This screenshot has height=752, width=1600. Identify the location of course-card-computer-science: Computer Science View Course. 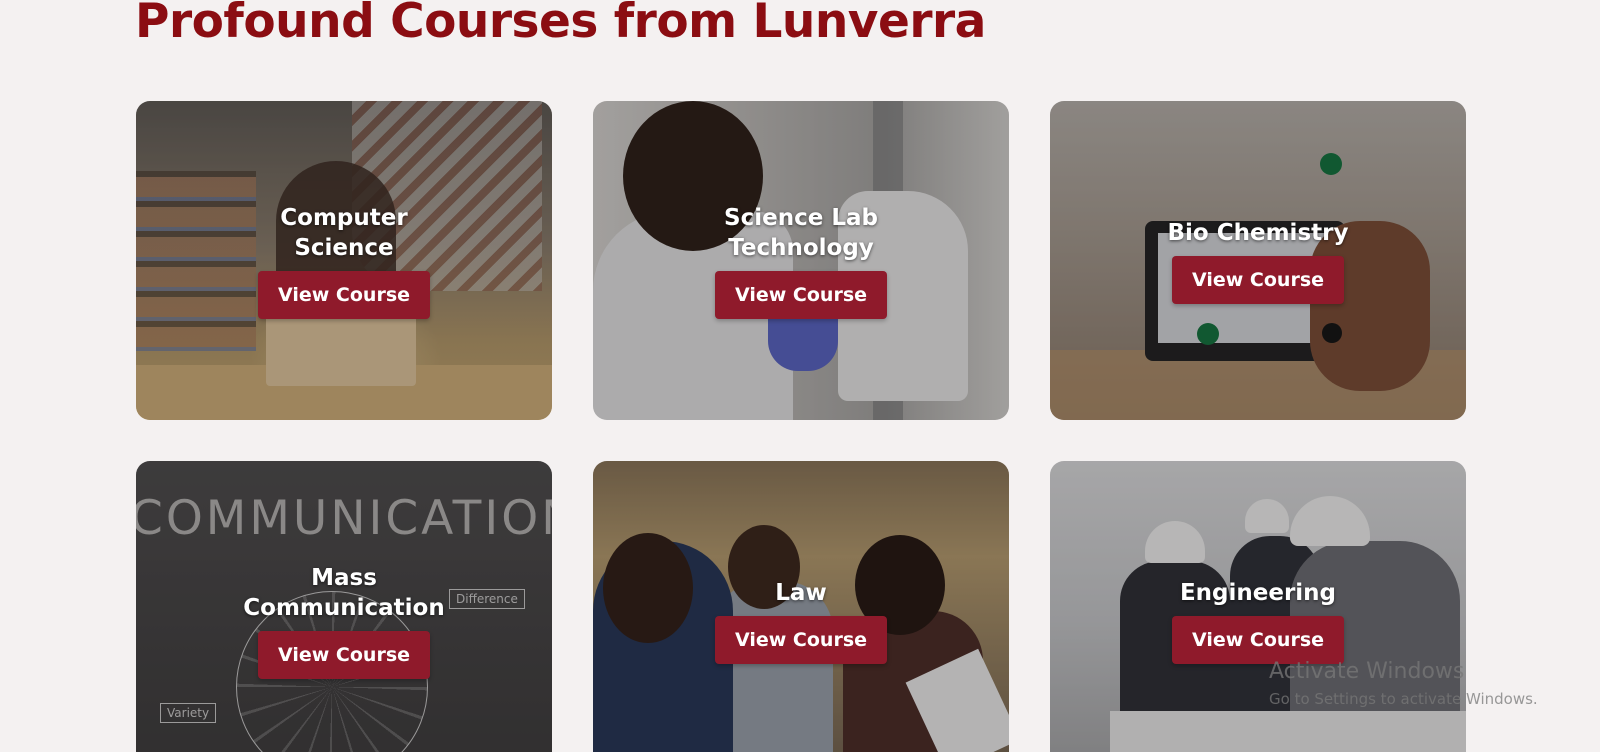
(344, 260).